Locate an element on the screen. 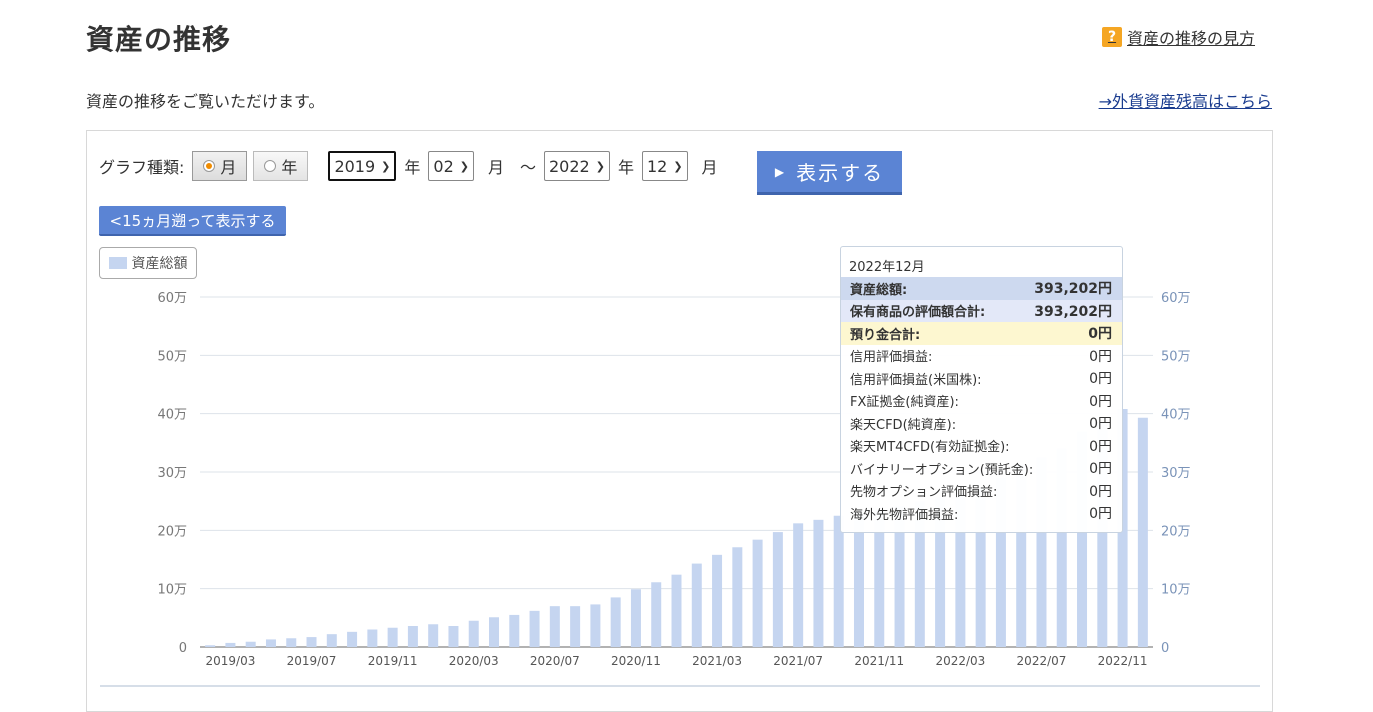 The height and width of the screenshot is (712, 1373). tooltip-row: 楽天MT4CFD(有効証拠金): 0円 is located at coordinates (981, 446).